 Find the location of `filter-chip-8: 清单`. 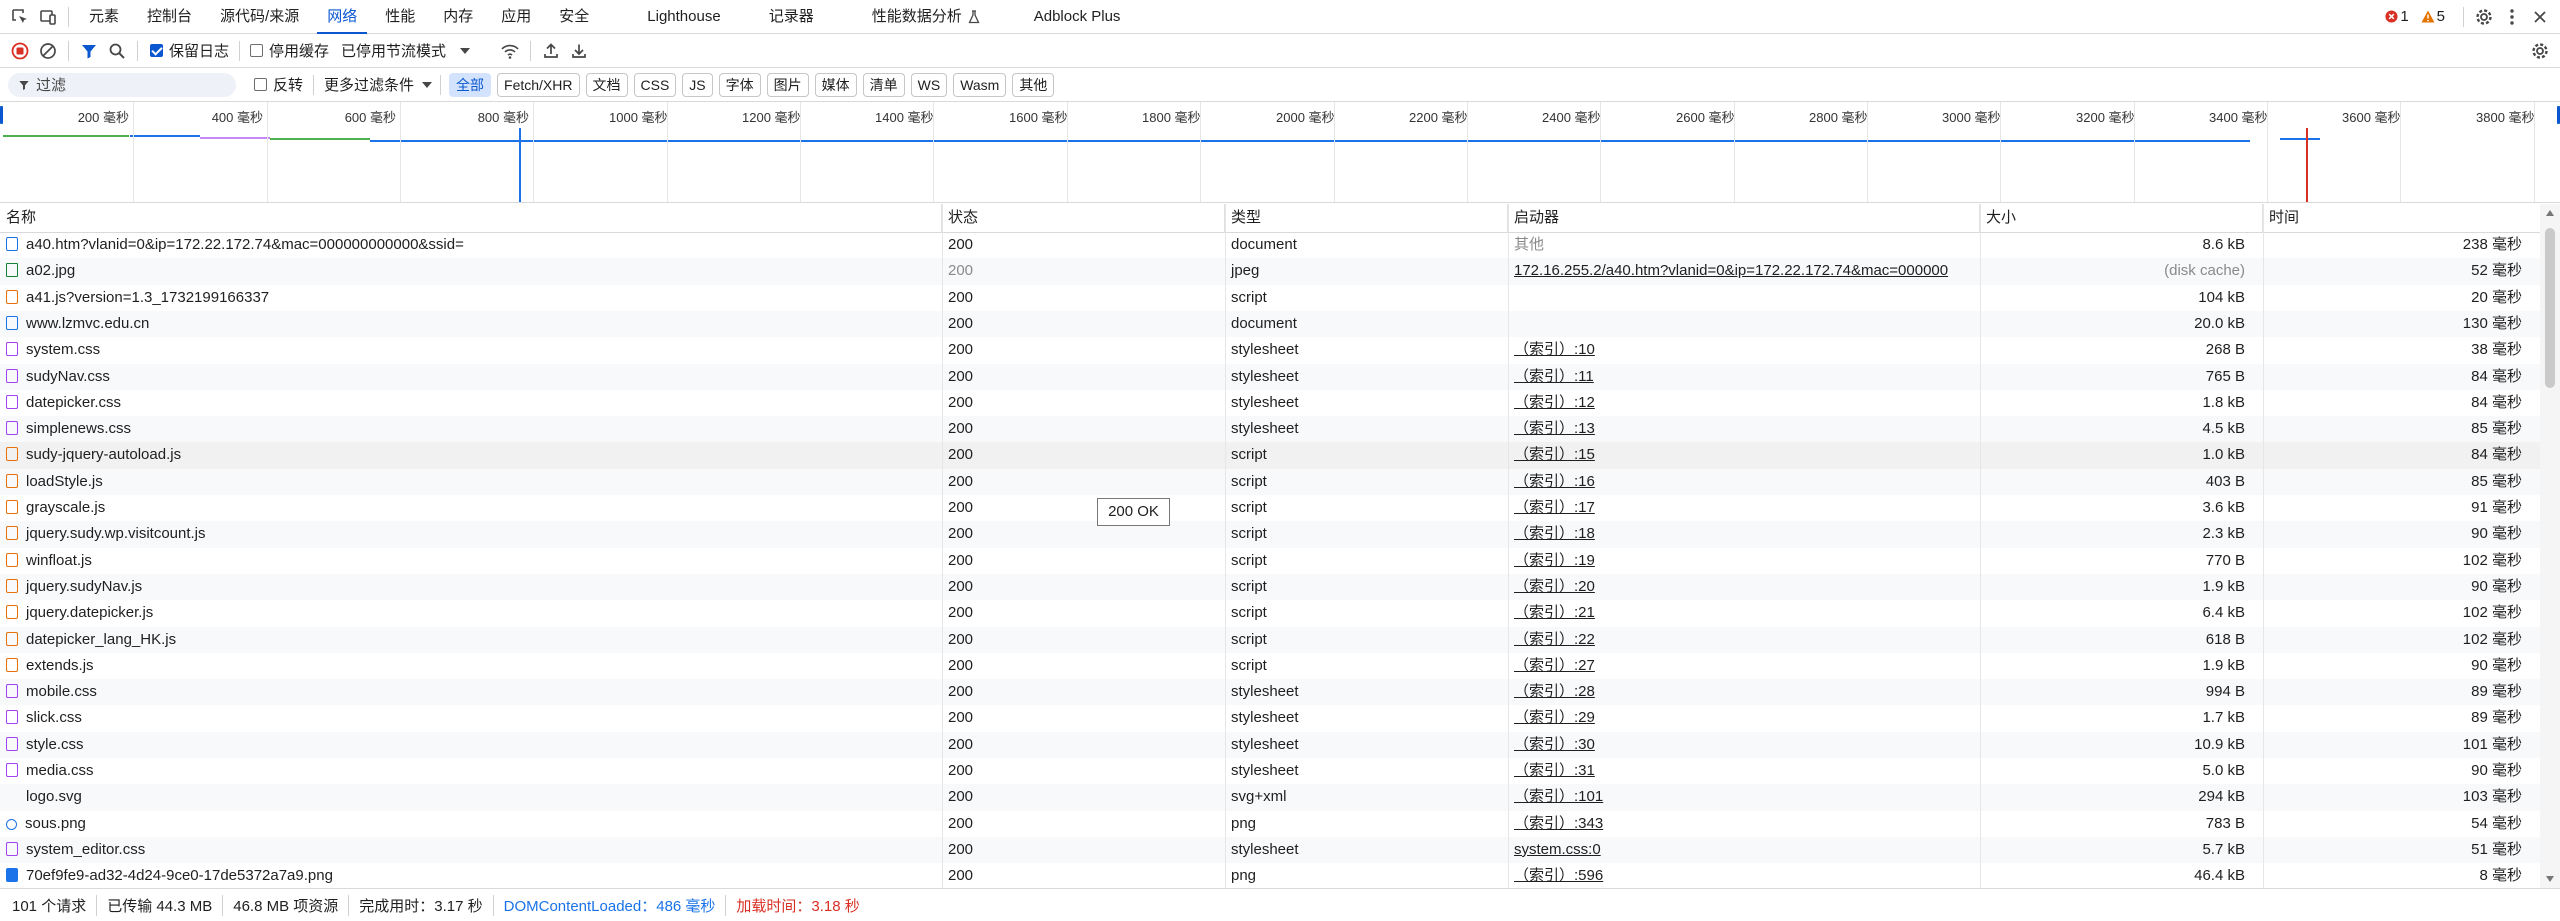

filter-chip-8: 清单 is located at coordinates (883, 84).